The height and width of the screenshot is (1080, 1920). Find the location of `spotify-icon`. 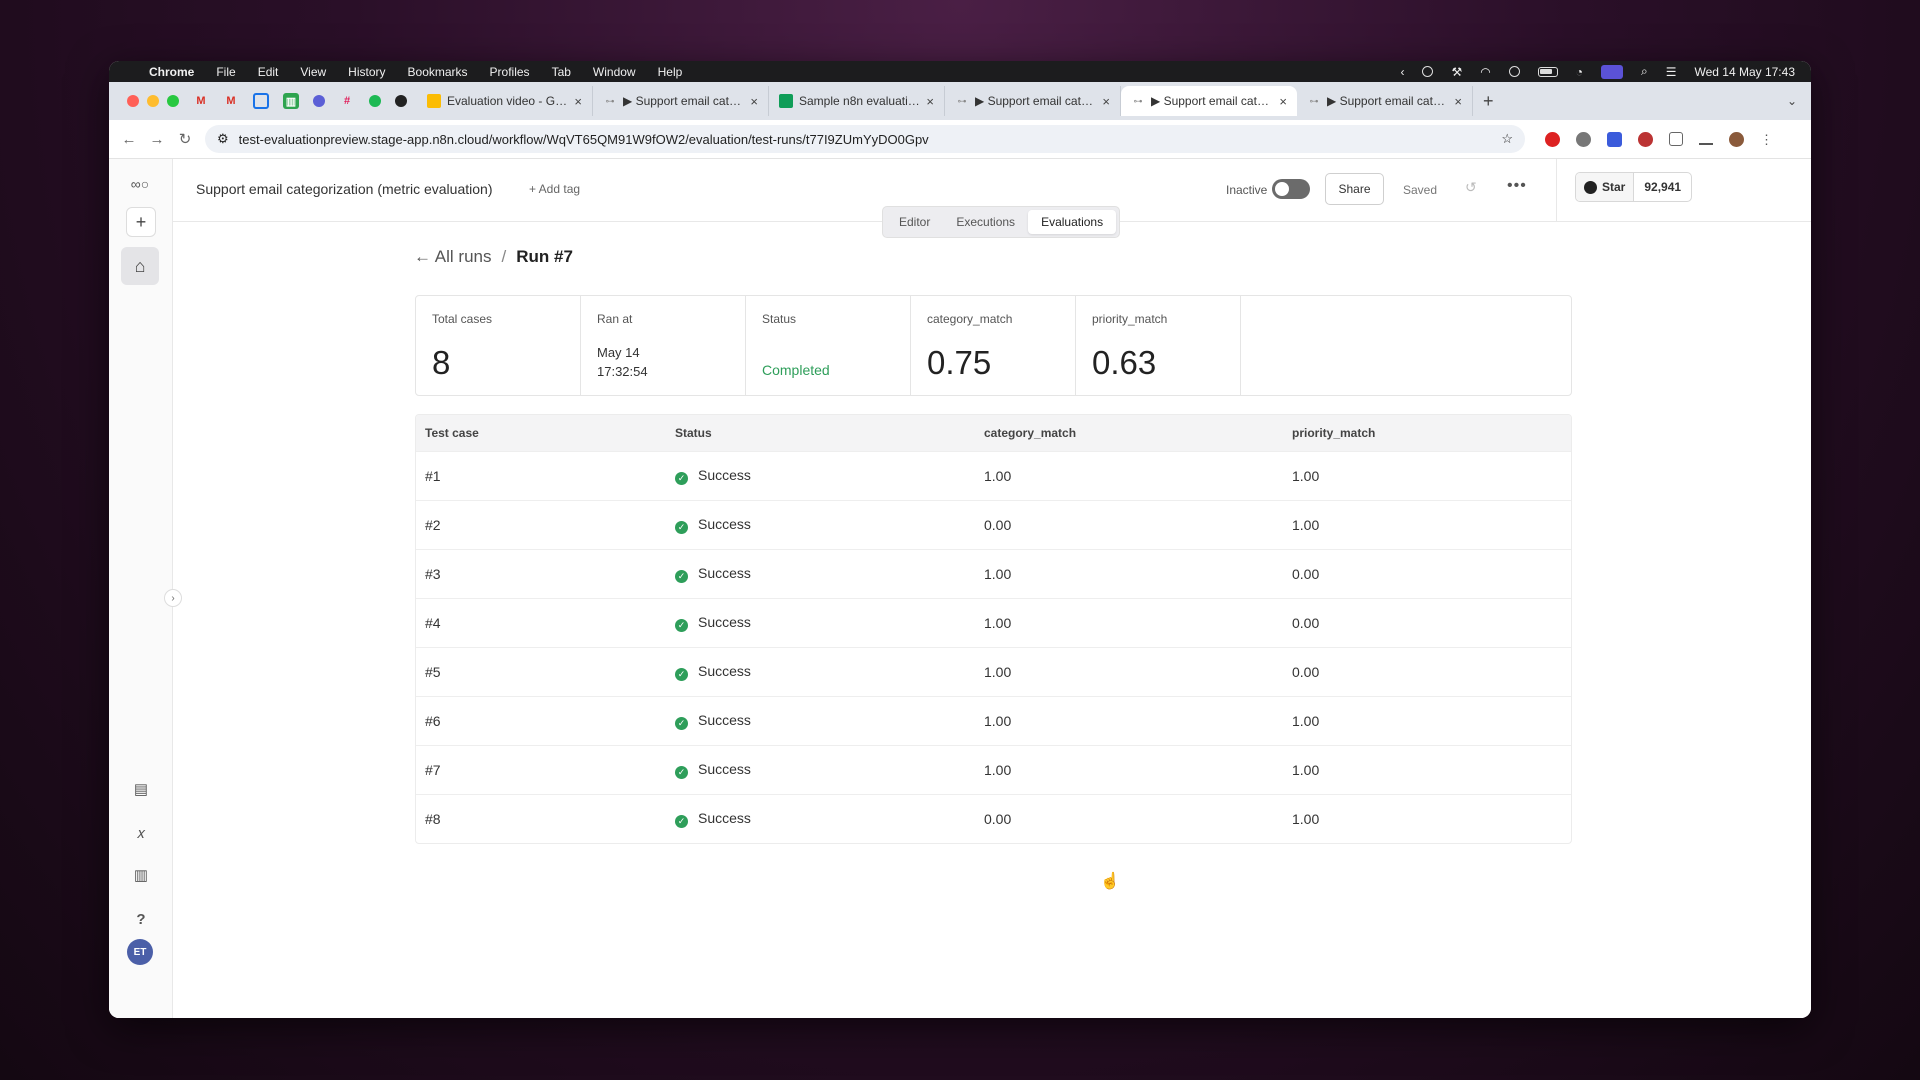

spotify-icon is located at coordinates (375, 101).